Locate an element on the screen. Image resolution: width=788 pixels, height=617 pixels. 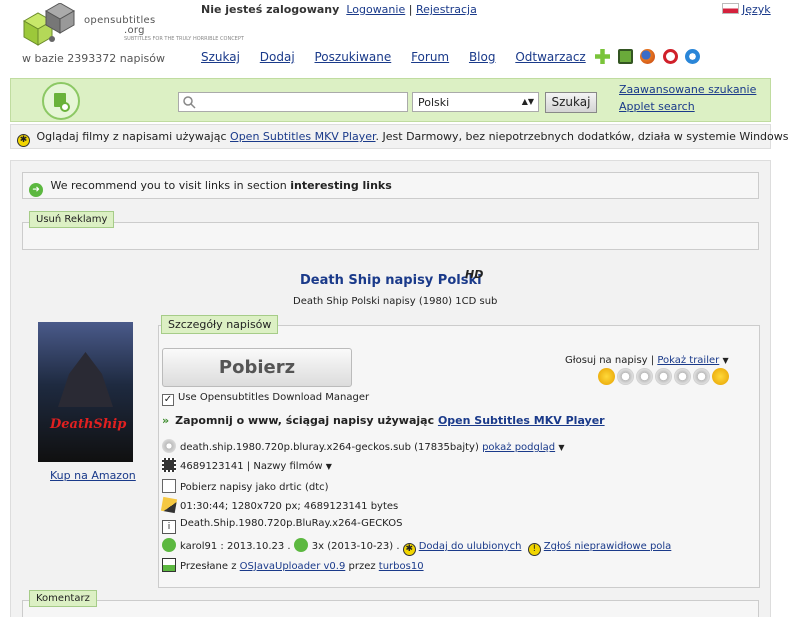
upload-icon is located at coordinates (61, 101).